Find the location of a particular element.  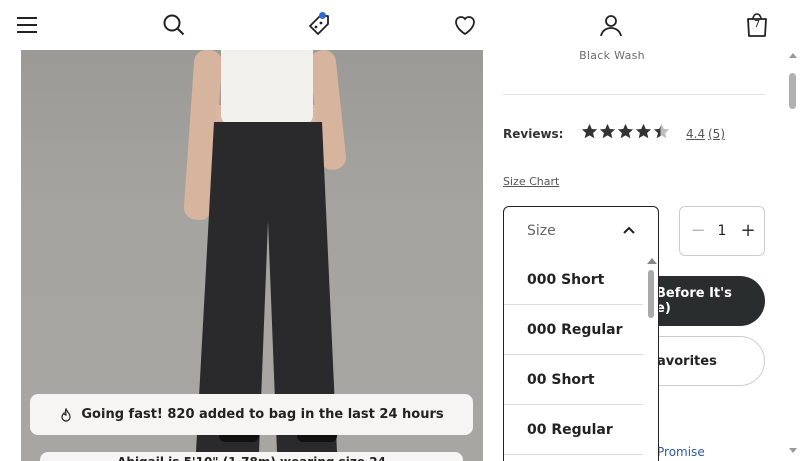

size-option: 00 Short is located at coordinates (573, 380).